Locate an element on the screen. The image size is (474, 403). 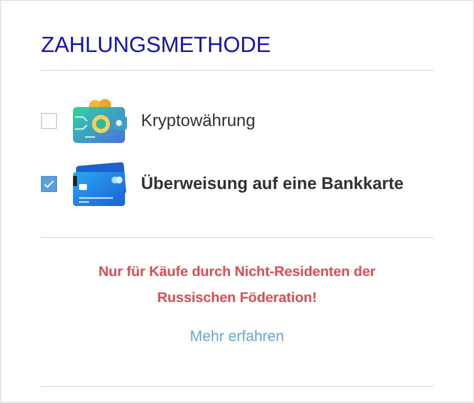
bitcoin-wallet-icon is located at coordinates (99, 121).